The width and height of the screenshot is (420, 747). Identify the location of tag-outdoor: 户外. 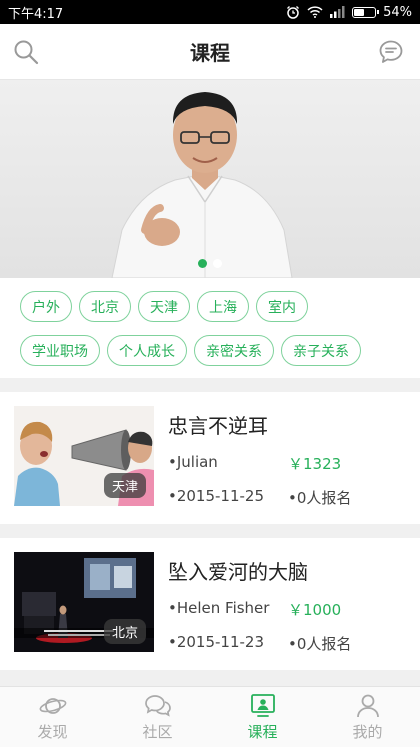
(46, 306).